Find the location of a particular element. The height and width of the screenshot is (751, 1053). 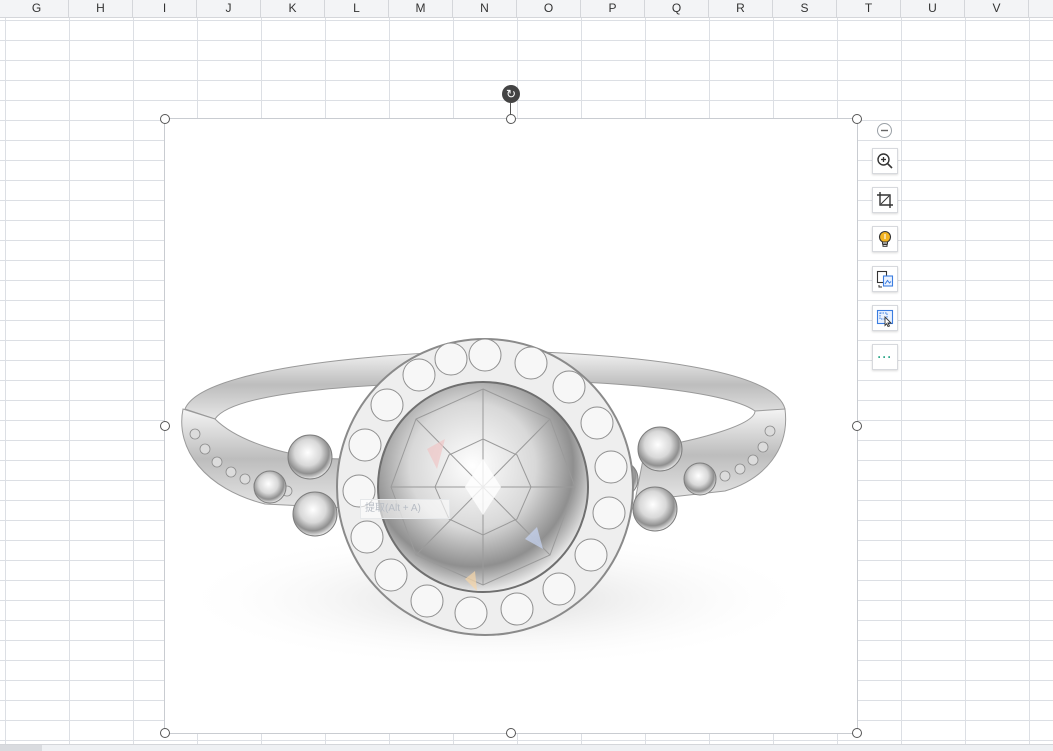

rotate-handle-icon: ↻ is located at coordinates (511, 94).